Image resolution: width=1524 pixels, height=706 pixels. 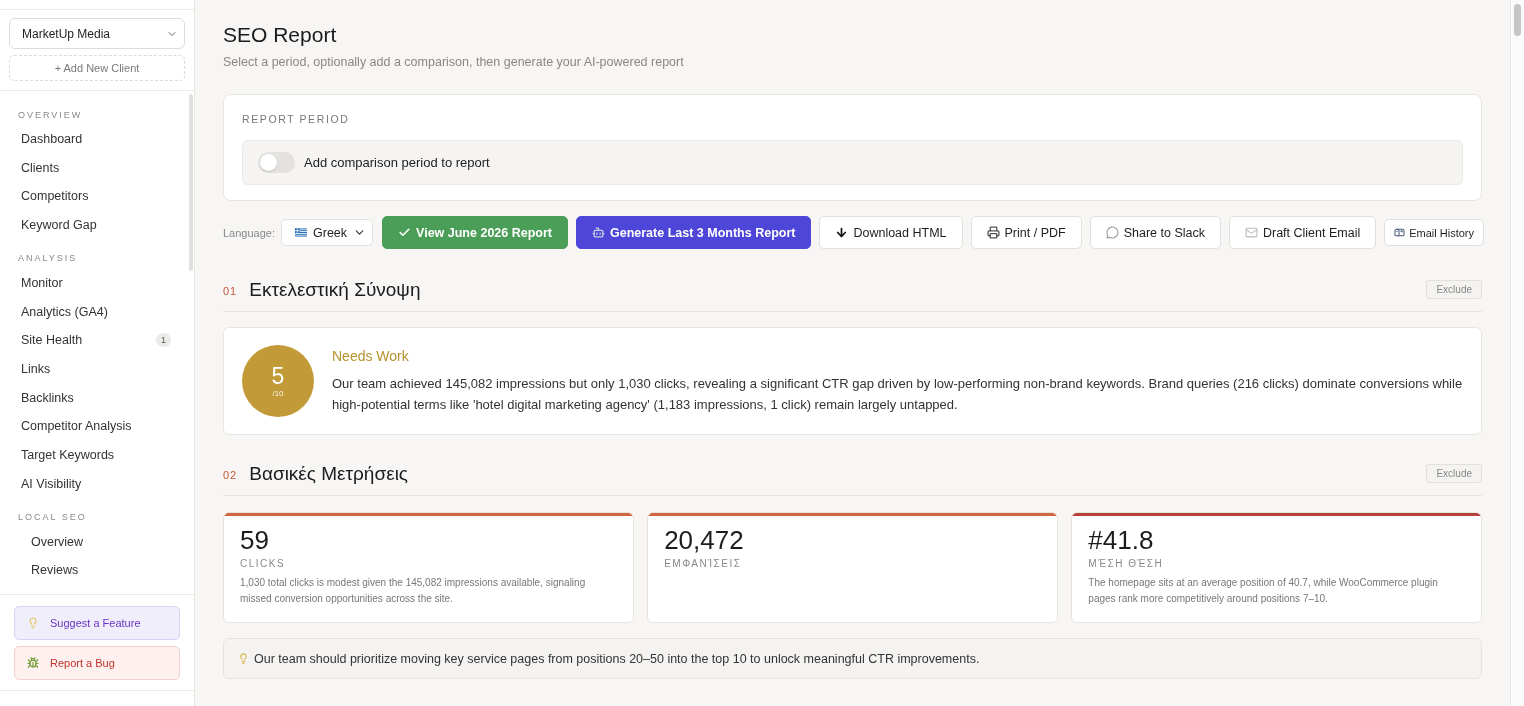 I want to click on score-value: 5, so click(x=278, y=376).